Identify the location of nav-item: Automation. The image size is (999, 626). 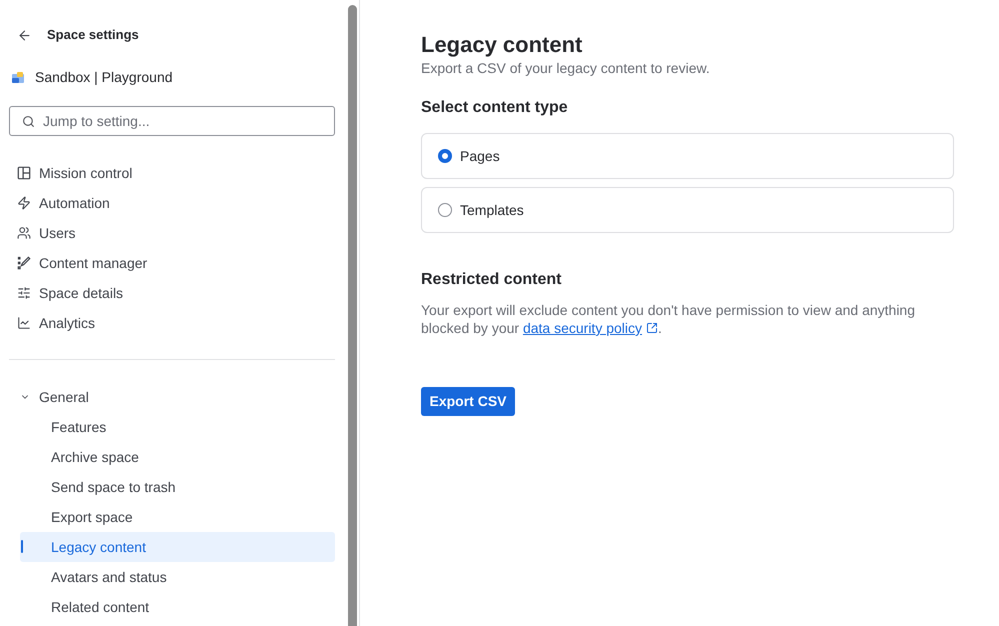
(172, 203).